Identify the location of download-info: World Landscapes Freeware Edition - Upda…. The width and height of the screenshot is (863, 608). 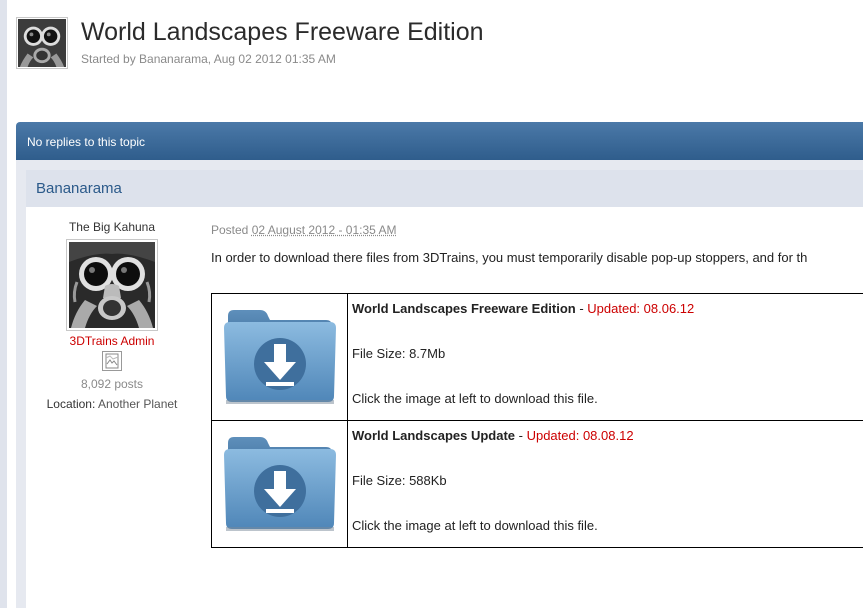
(607, 357).